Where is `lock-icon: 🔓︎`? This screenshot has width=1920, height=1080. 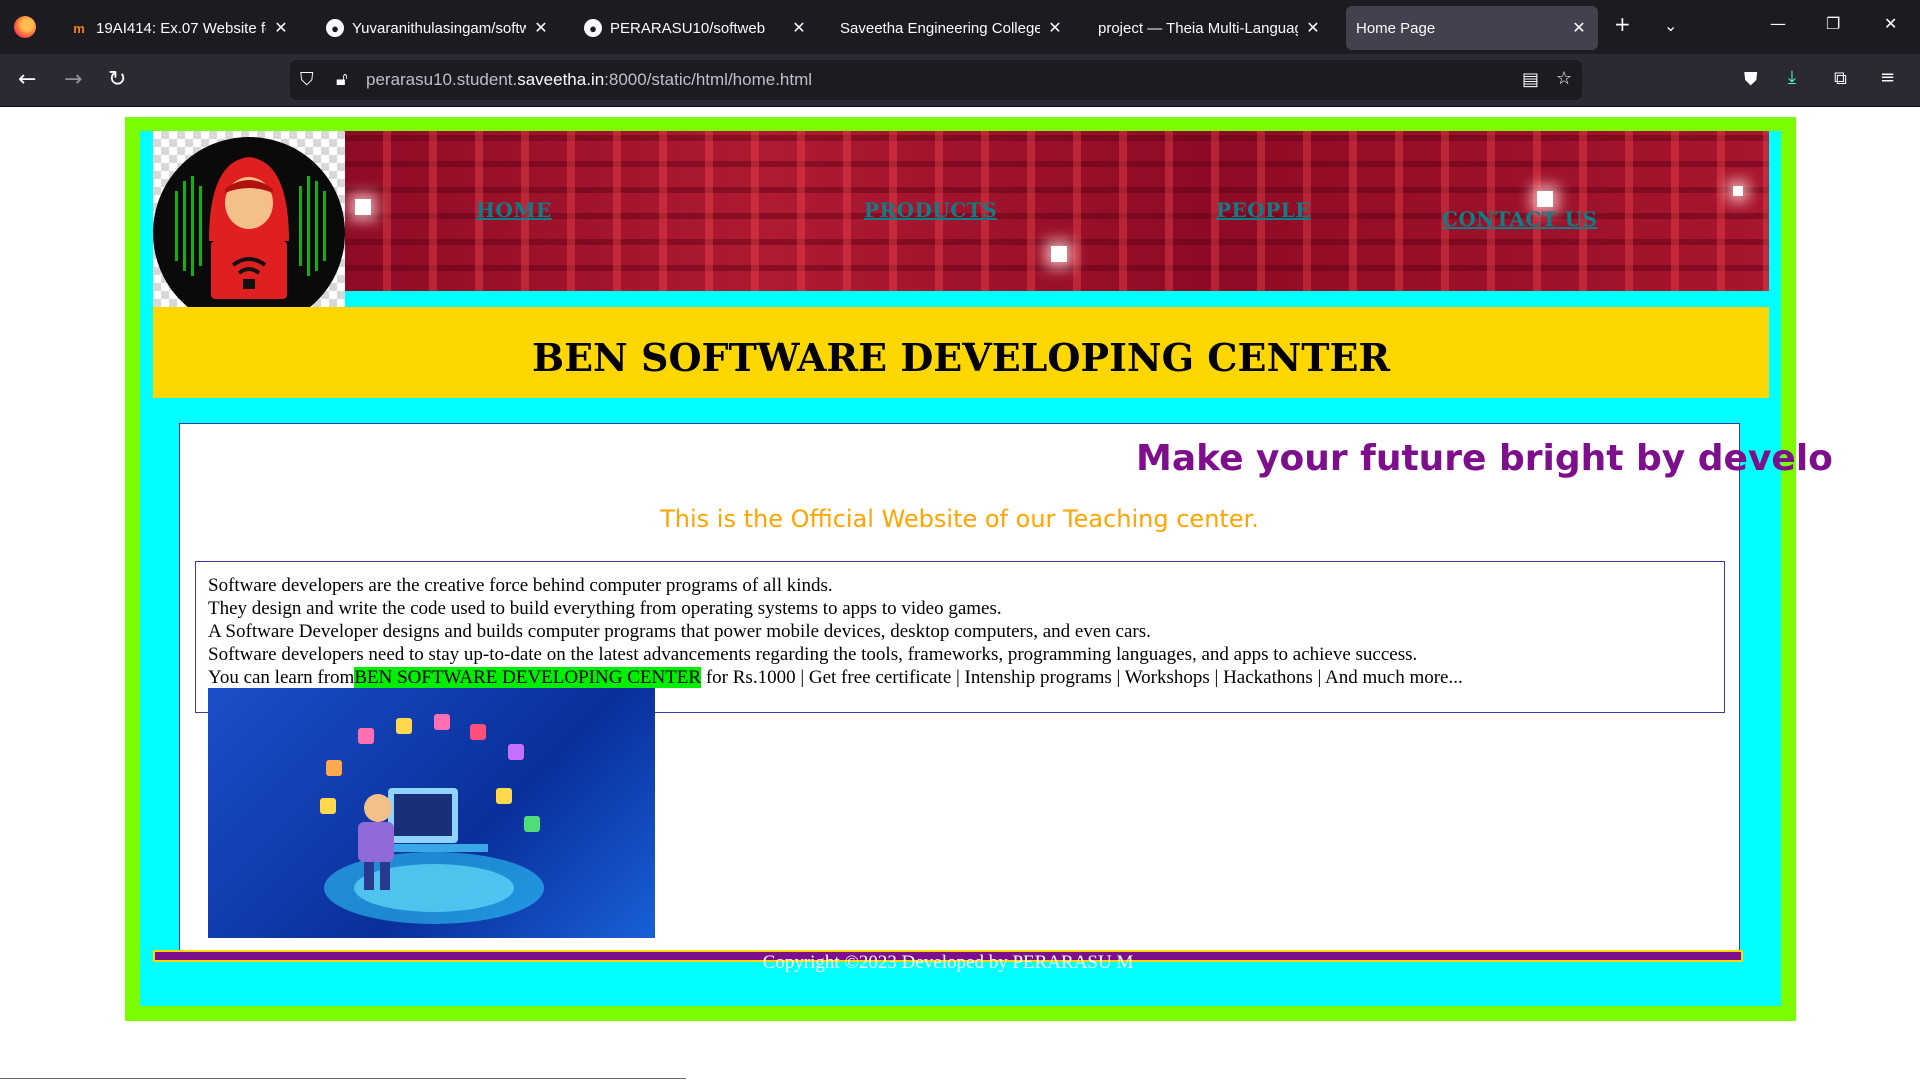 lock-icon: 🔓︎ is located at coordinates (342, 79).